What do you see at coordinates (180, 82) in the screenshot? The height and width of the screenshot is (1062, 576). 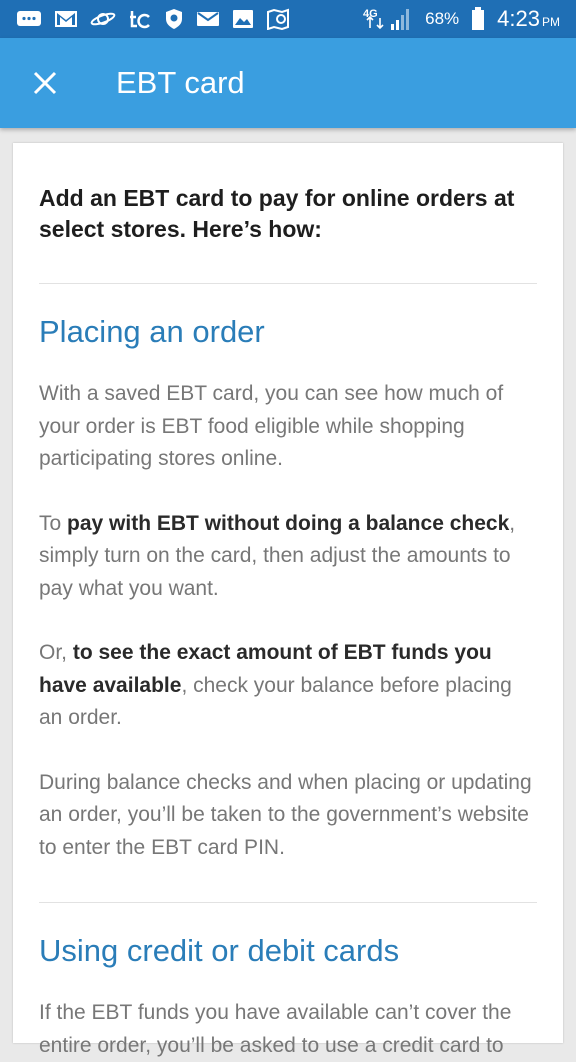 I see `page-title: EBT card` at bounding box center [180, 82].